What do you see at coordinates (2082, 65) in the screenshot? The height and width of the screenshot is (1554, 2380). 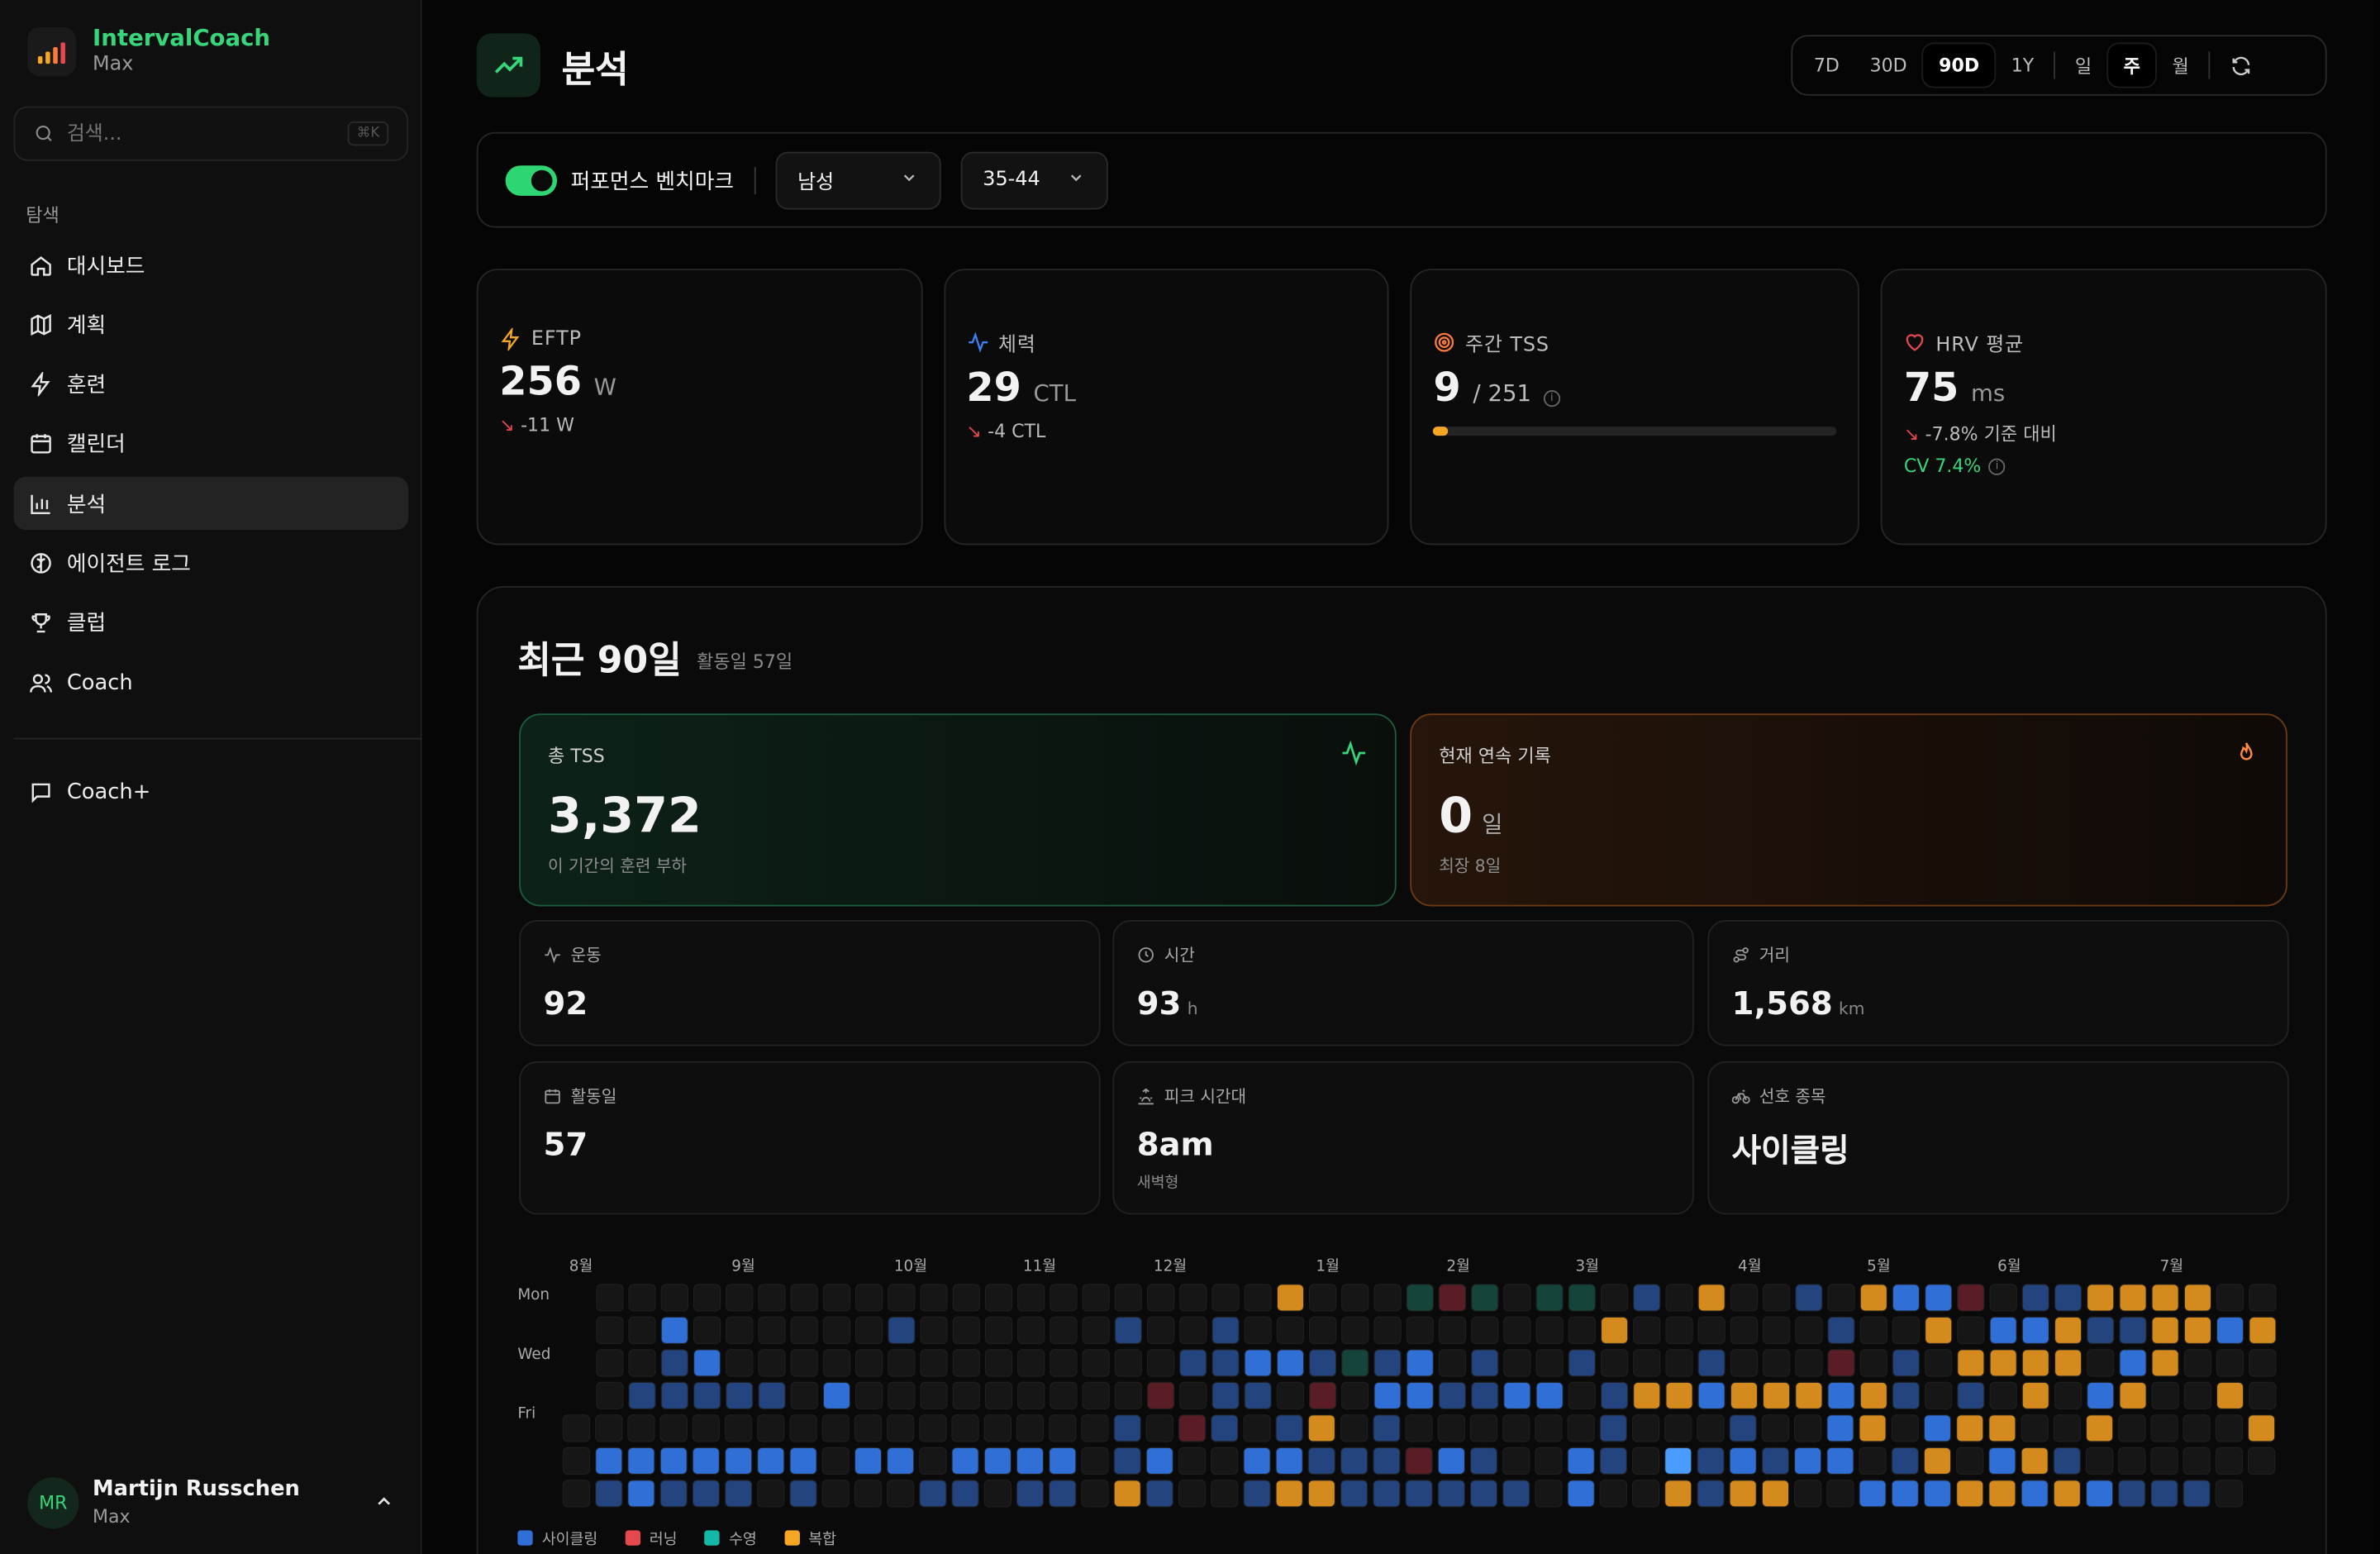 I see `granularity-day: 일` at bounding box center [2082, 65].